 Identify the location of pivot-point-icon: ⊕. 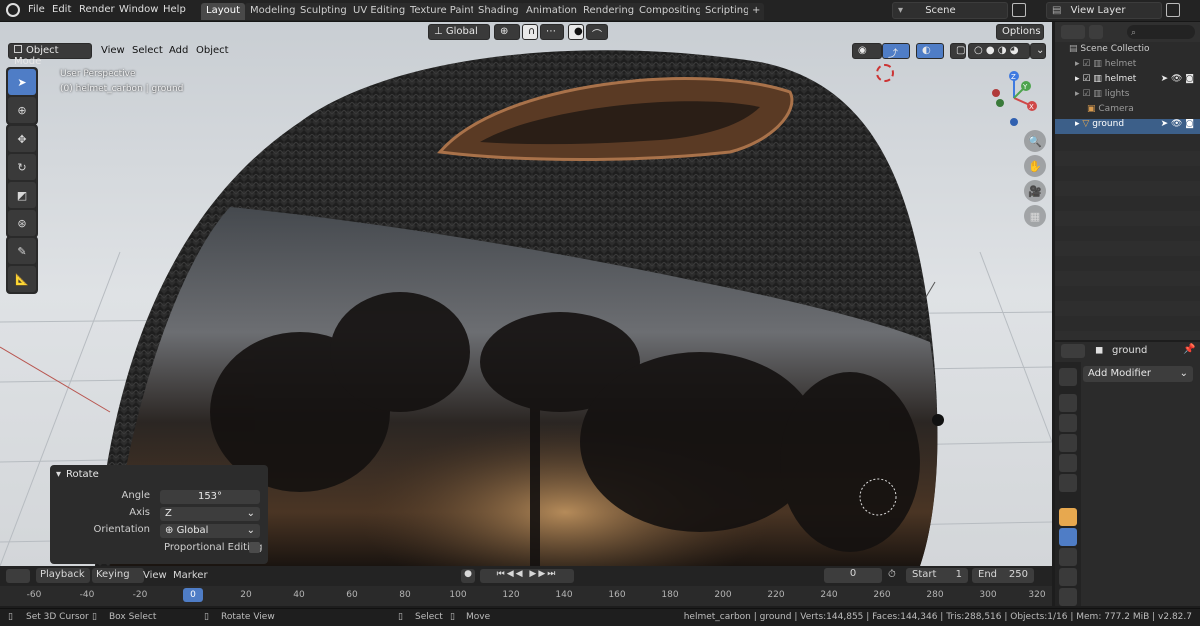
(507, 32).